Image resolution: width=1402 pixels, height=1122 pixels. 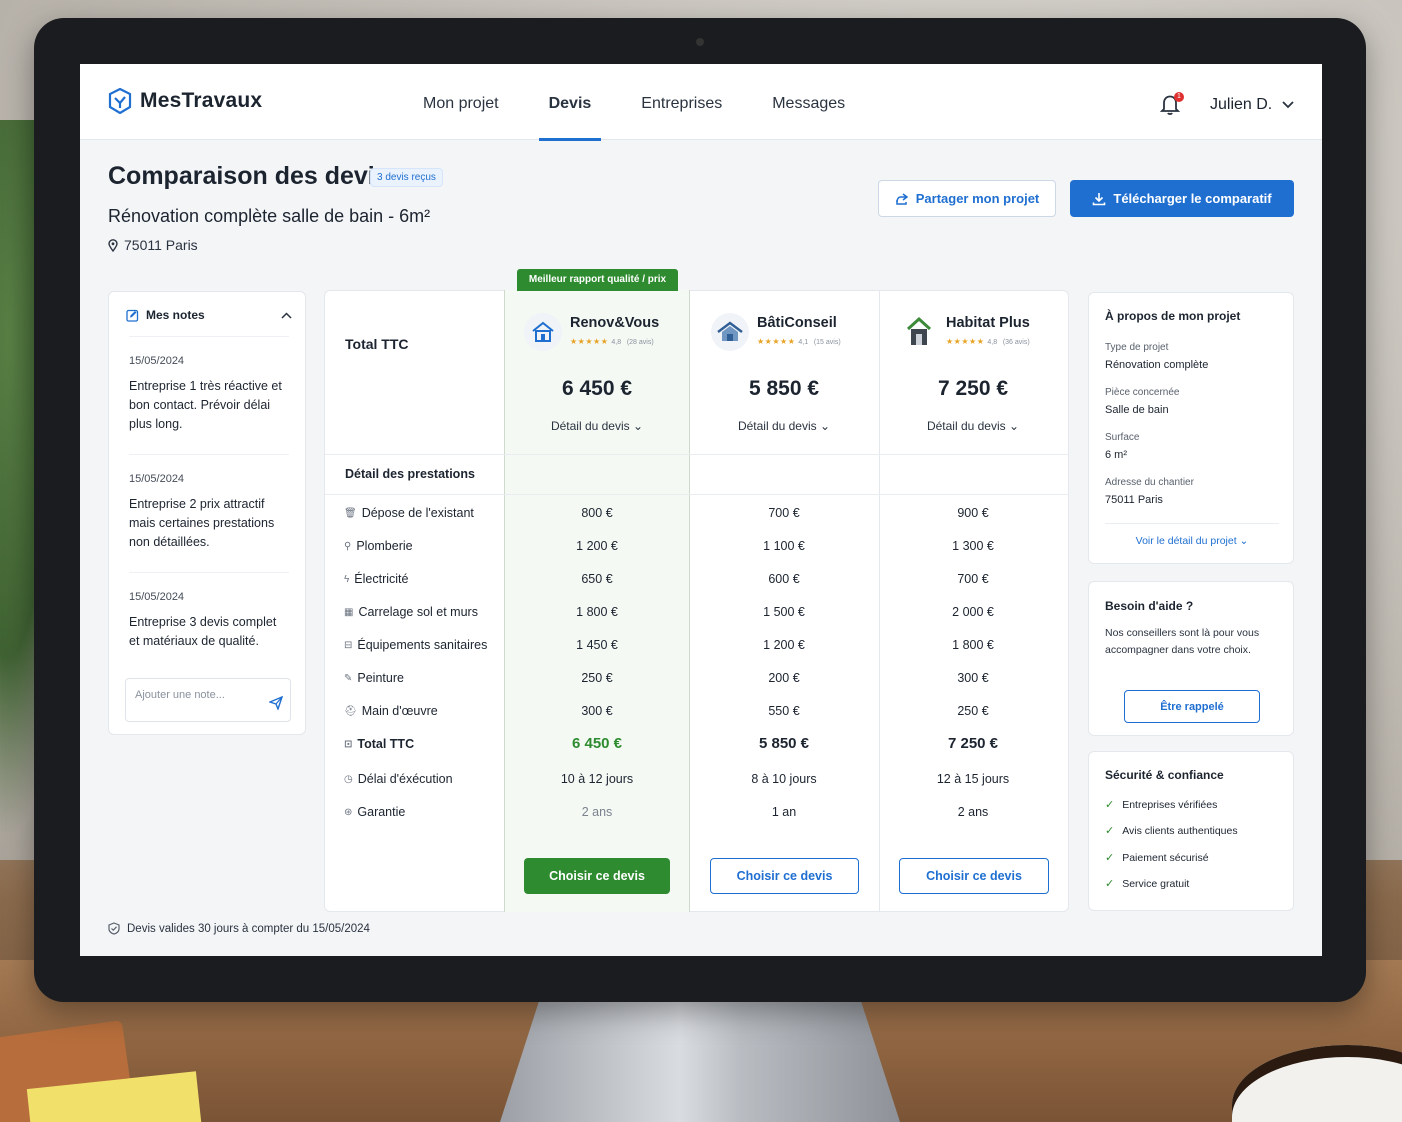 I want to click on pipe-icon: ⚲, so click(x=348, y=546).